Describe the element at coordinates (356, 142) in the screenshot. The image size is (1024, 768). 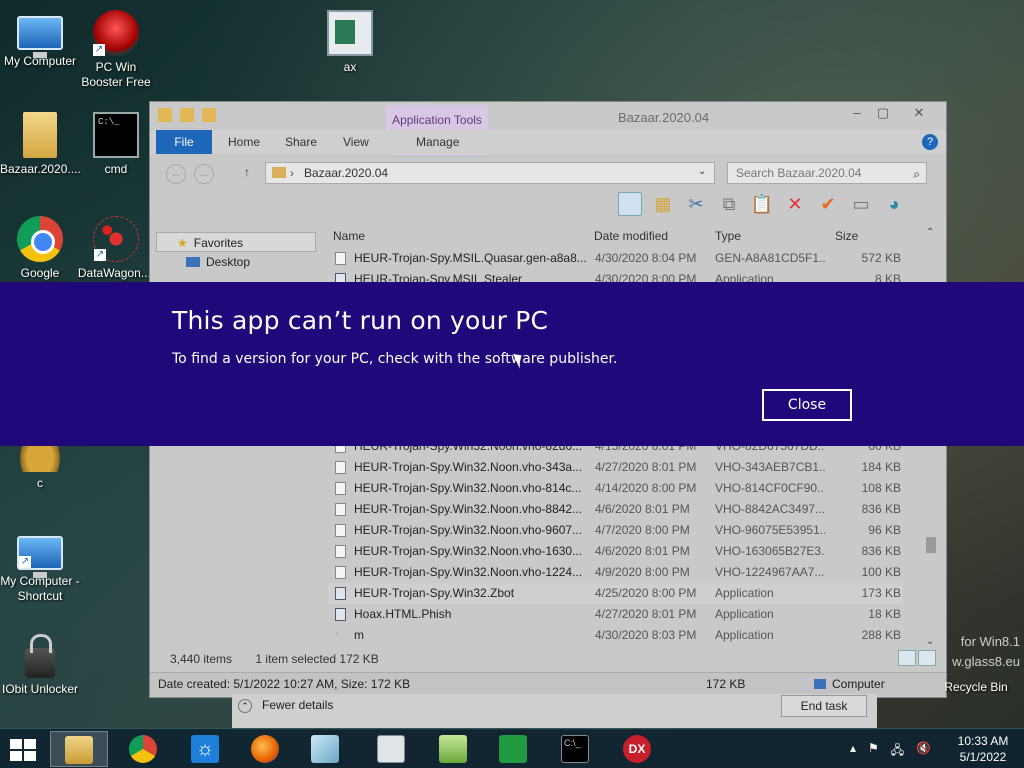
I see `tab-view: View` at that location.